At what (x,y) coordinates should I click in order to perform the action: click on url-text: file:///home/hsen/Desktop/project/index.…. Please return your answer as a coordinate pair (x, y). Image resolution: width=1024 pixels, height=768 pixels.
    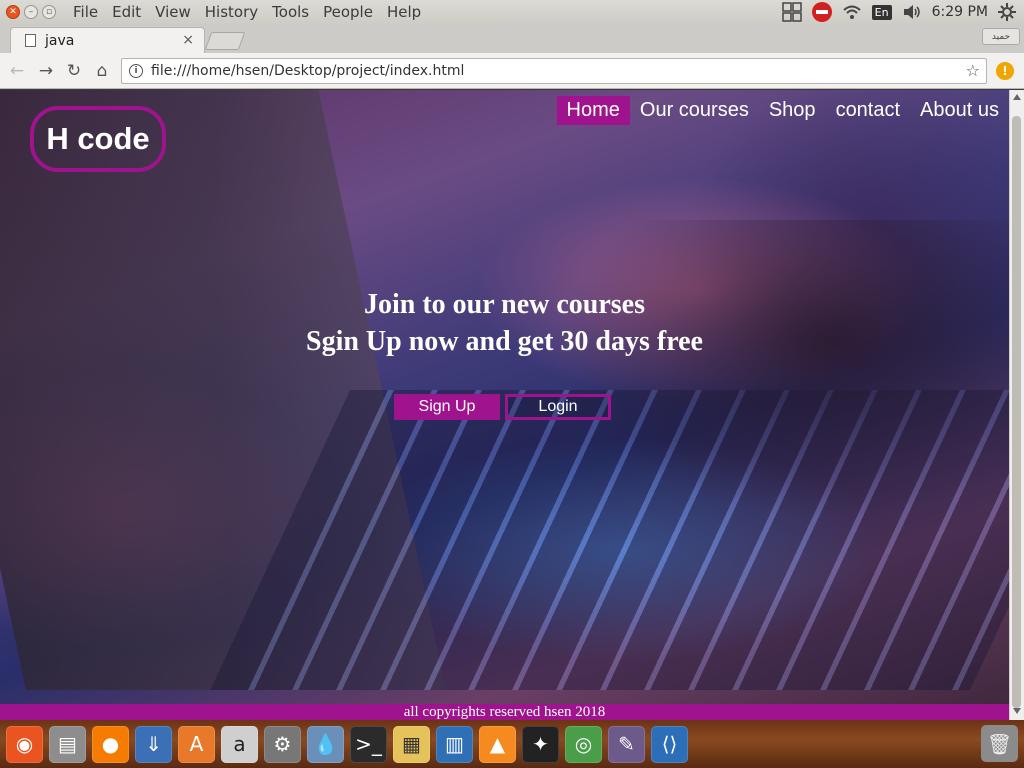
    Looking at the image, I should click on (307, 71).